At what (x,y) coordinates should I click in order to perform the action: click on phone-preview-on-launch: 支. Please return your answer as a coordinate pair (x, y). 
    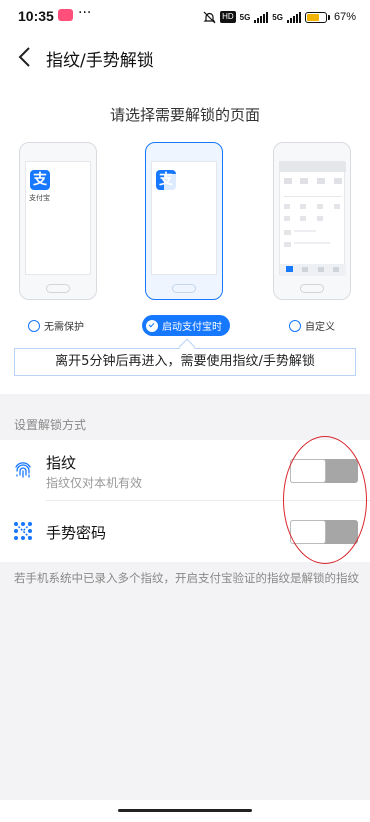
    Looking at the image, I should click on (184, 221).